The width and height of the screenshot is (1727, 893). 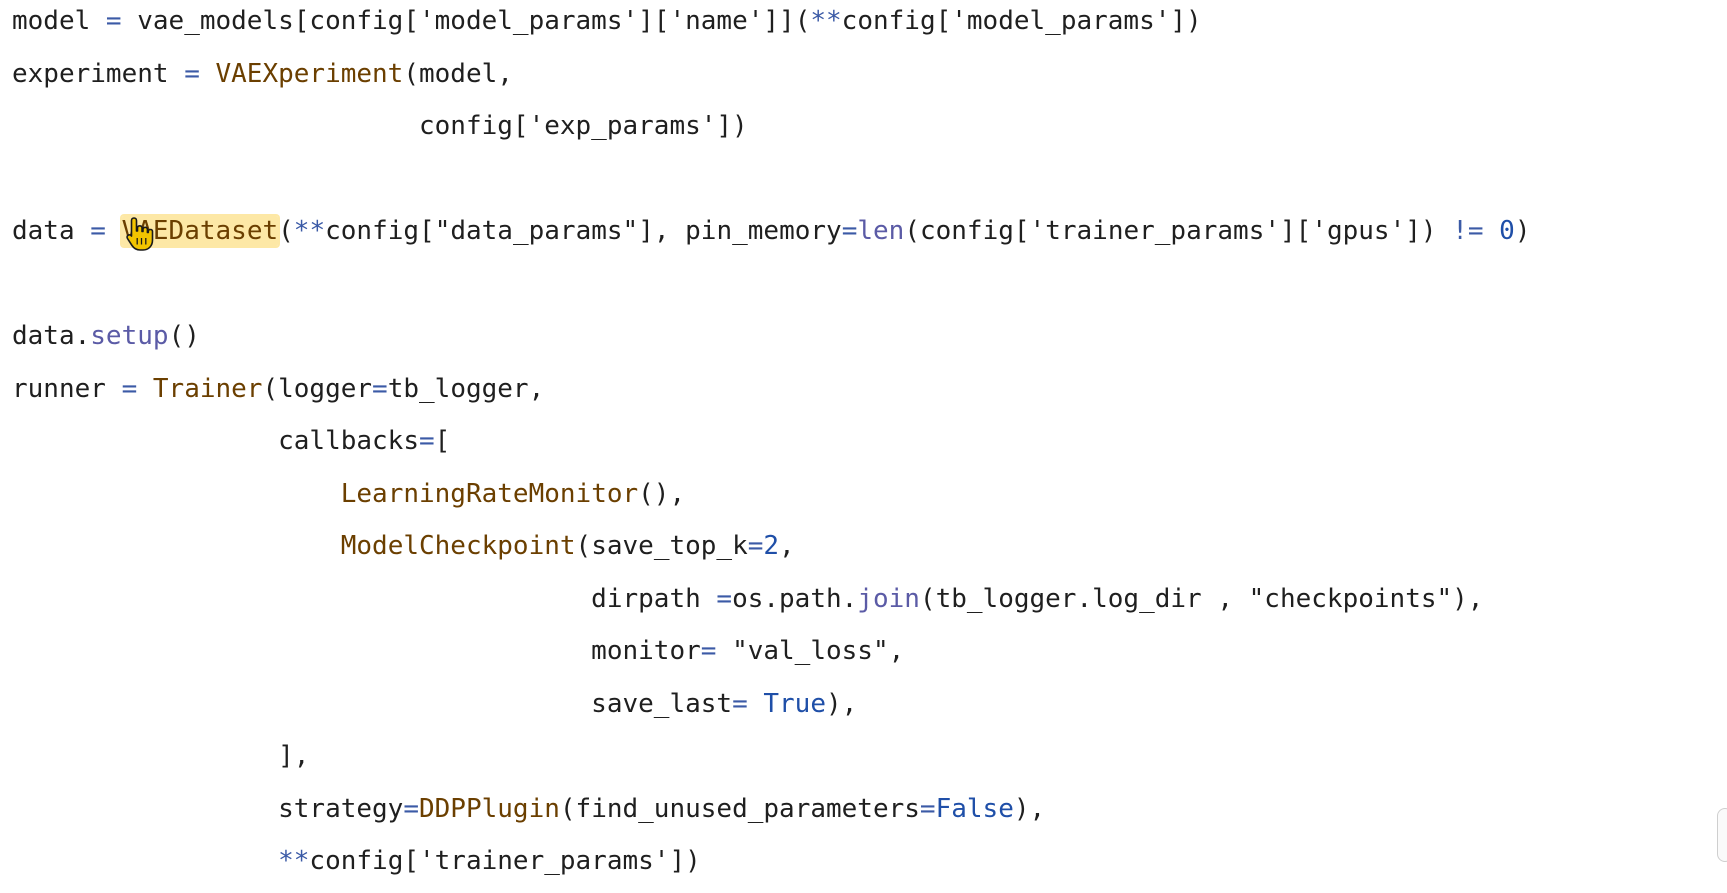 I want to click on code-token: data, so click(x=51, y=231).